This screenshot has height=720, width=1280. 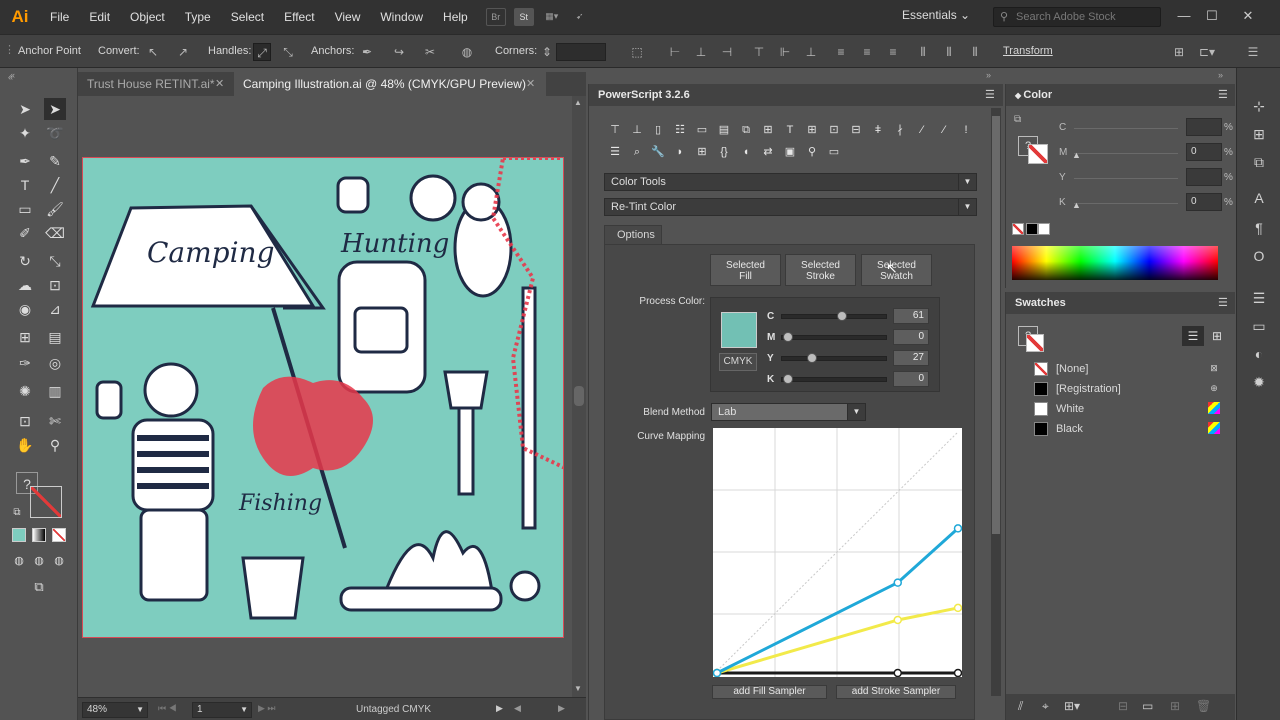 What do you see at coordinates (167, 708) in the screenshot?
I see `first-page-icon: ⏮ ◀` at bounding box center [167, 708].